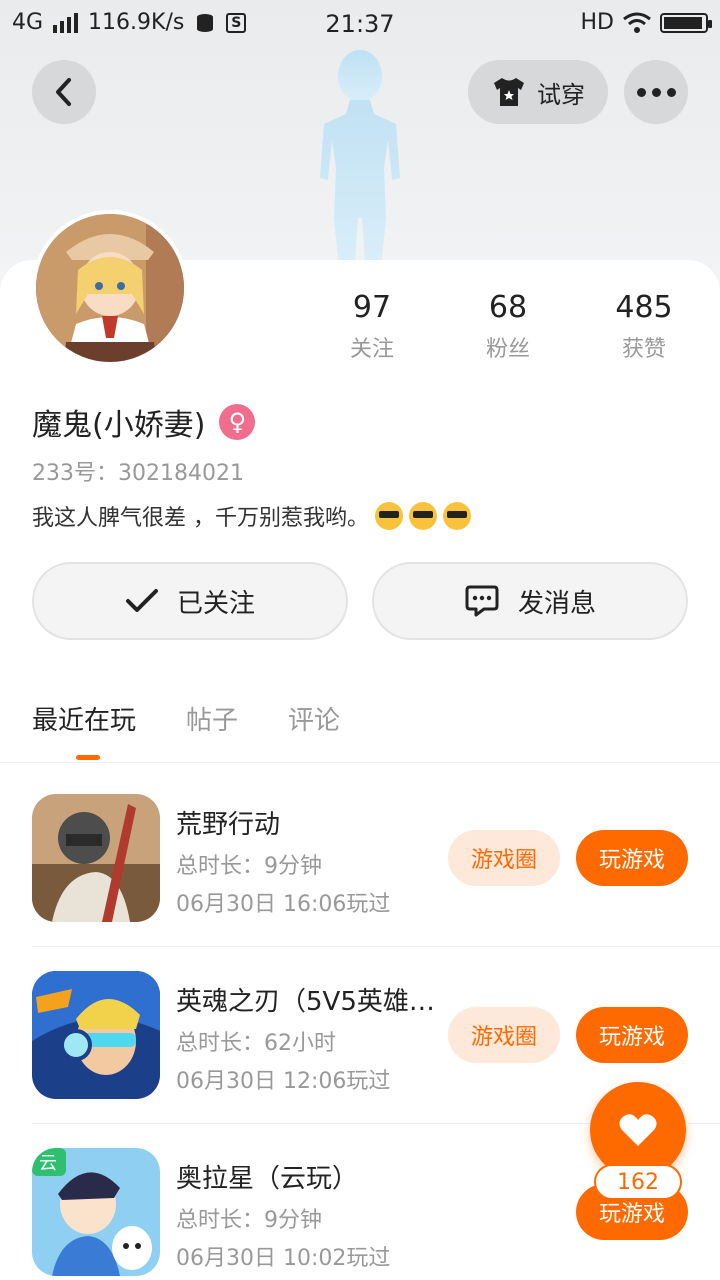 The image size is (720, 1280). Describe the element at coordinates (314, 718) in the screenshot. I see `tab-comments: 评论` at that location.